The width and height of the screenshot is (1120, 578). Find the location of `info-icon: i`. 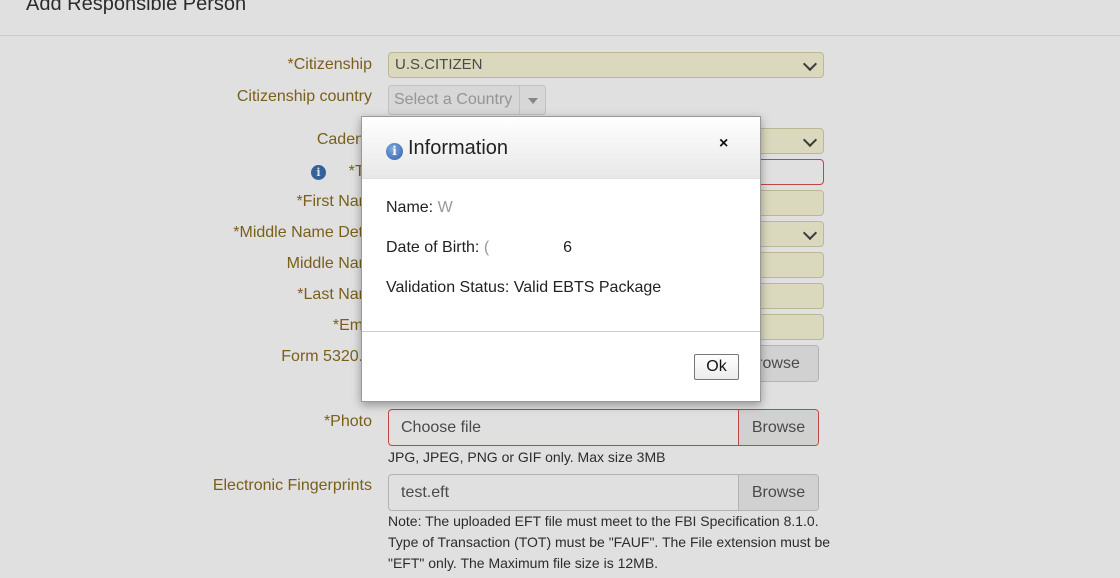

info-icon: i is located at coordinates (394, 151).